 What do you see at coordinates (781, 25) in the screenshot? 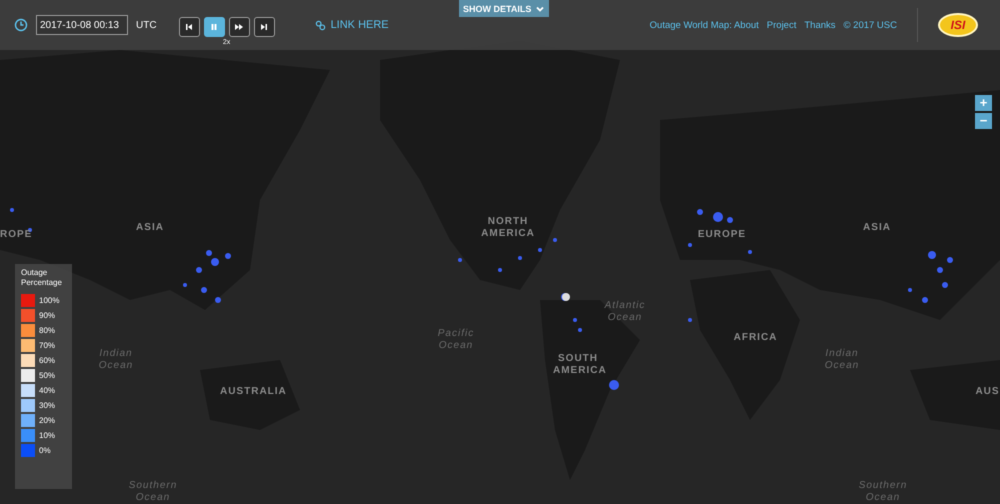
I see `nav-link: Project` at bounding box center [781, 25].